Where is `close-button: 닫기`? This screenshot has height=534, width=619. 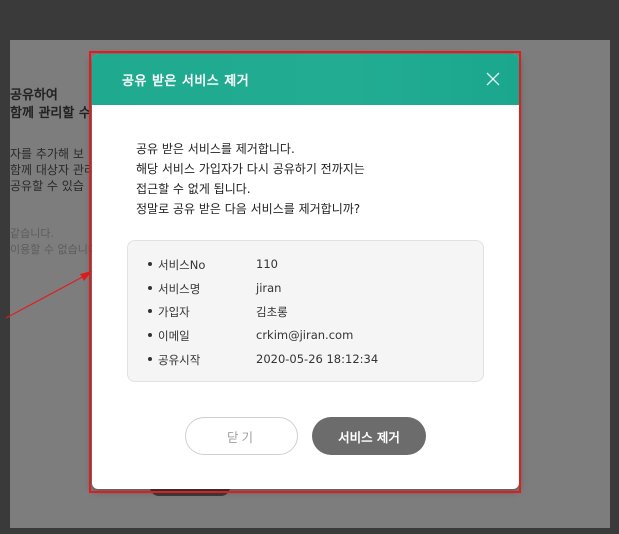
close-button: 닫기 is located at coordinates (241, 436).